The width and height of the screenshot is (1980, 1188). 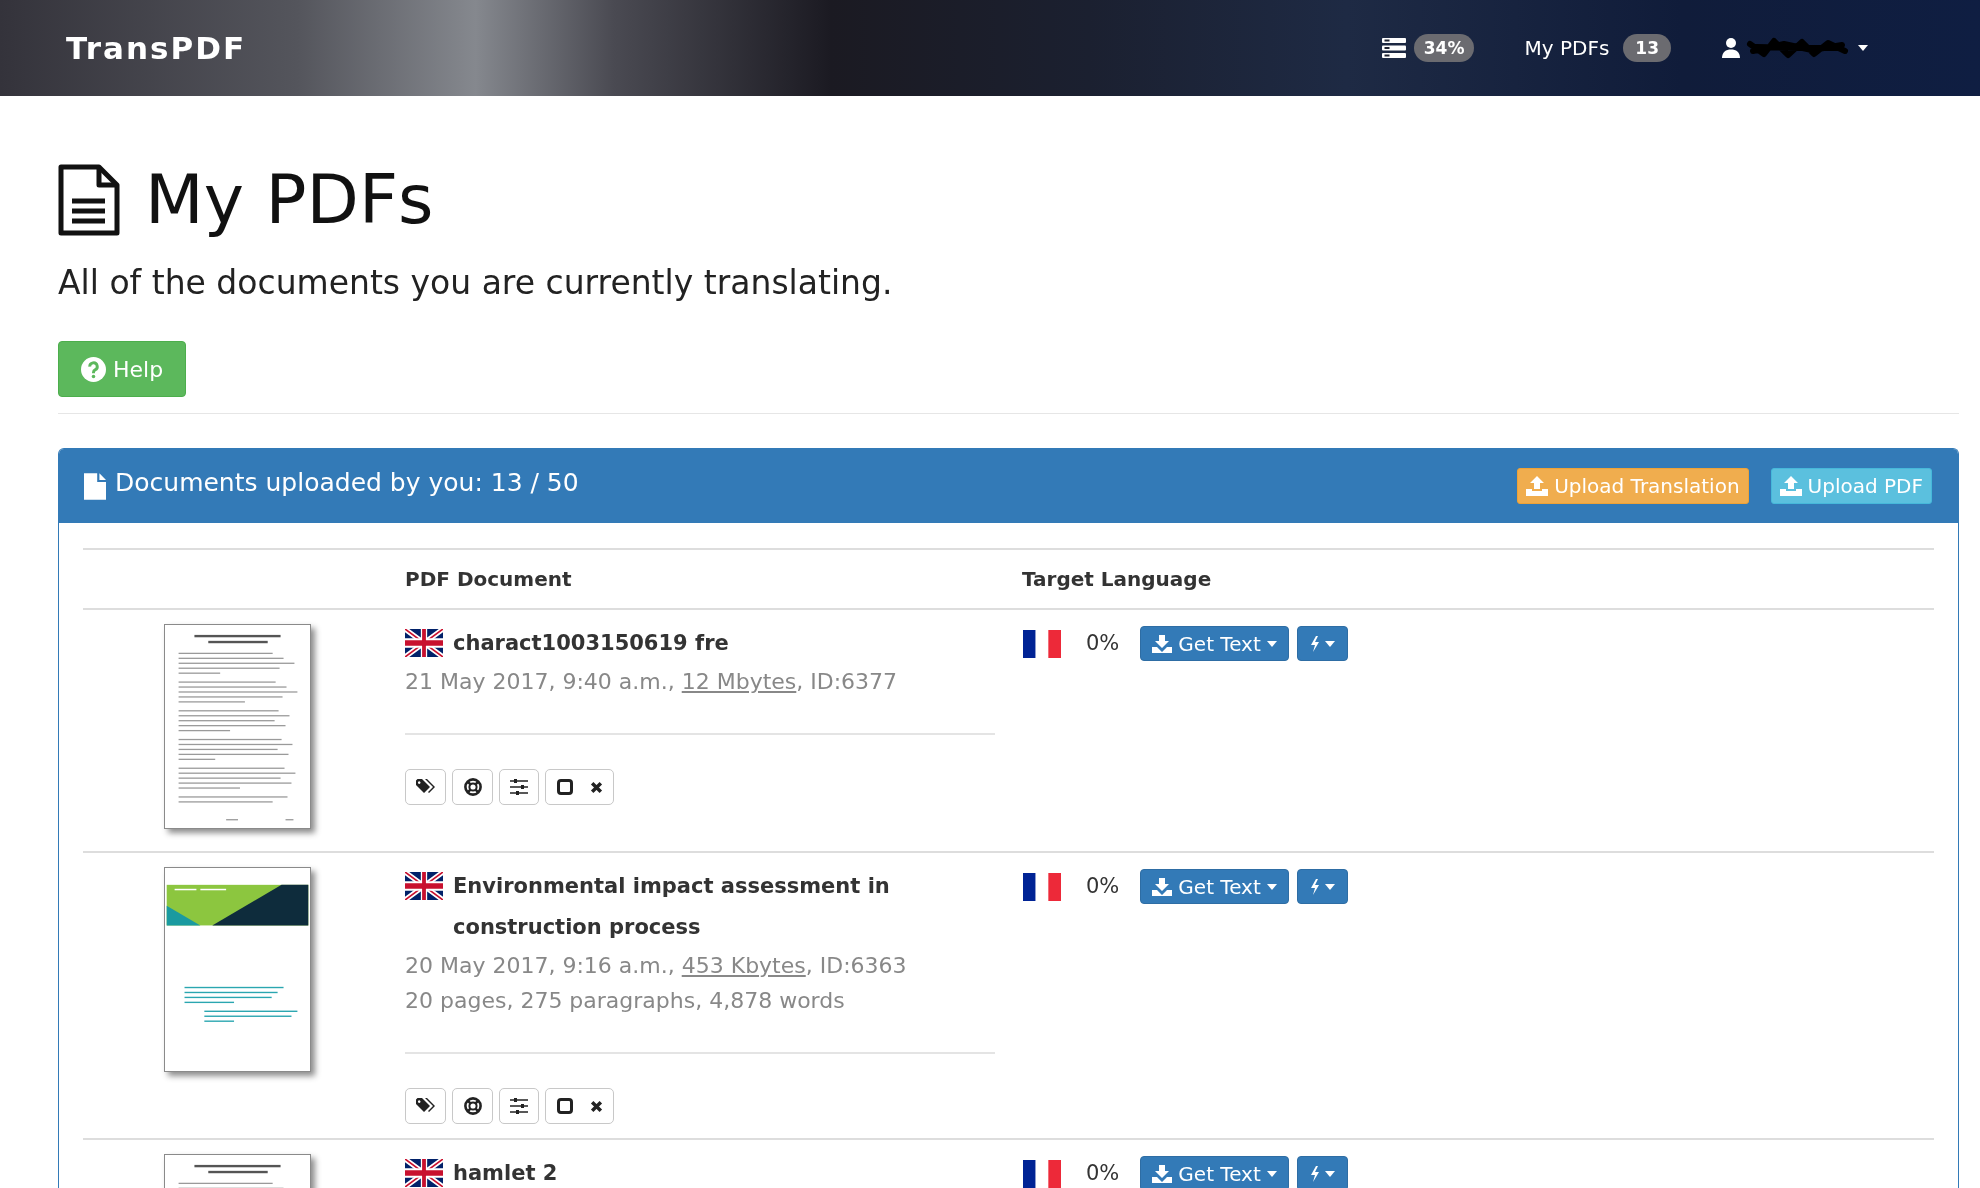 What do you see at coordinates (1647, 48) in the screenshot?
I see `count-badge: 13` at bounding box center [1647, 48].